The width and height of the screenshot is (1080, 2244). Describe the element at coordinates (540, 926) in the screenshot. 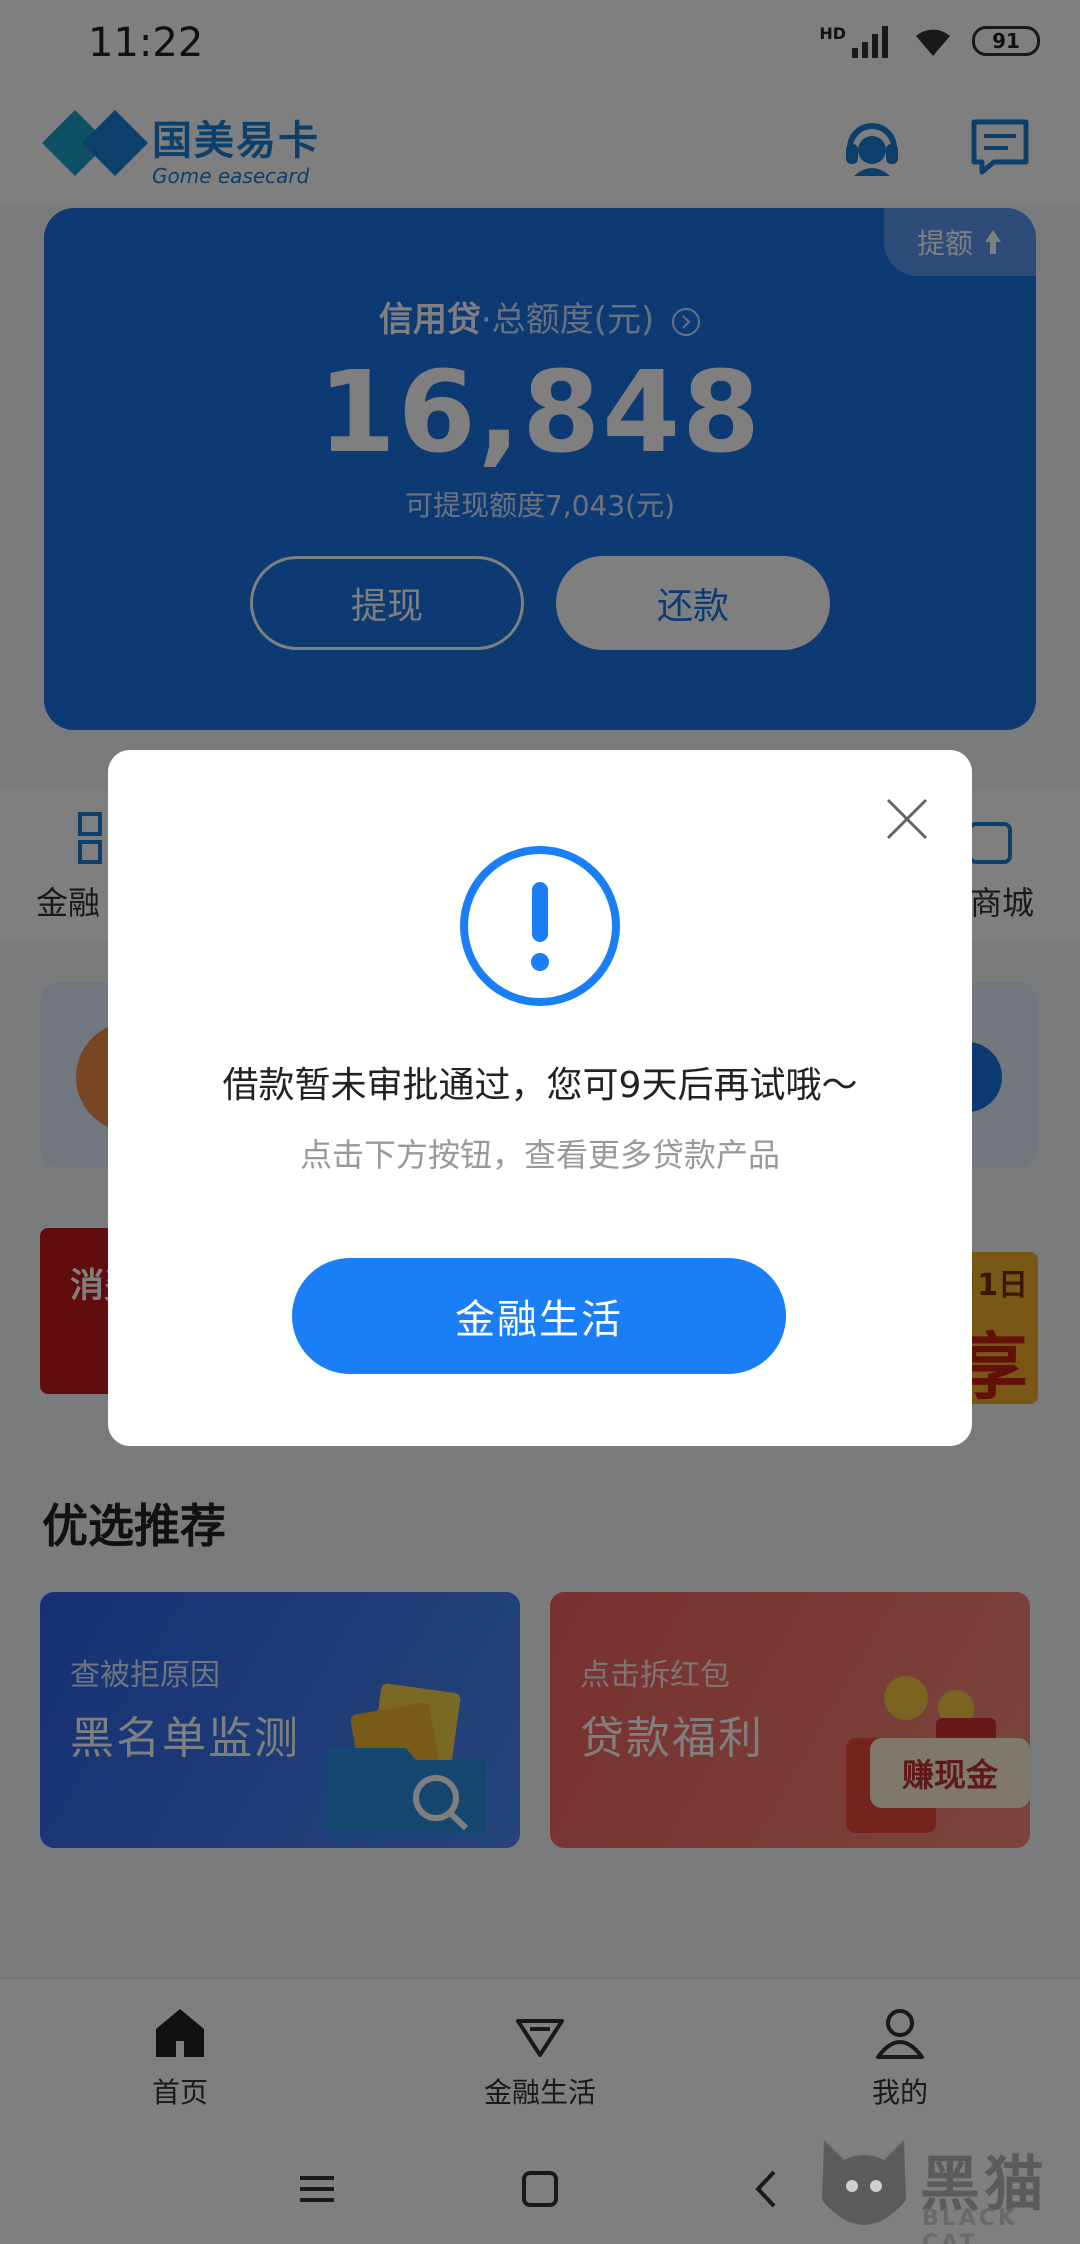

I see `alert-icon` at that location.